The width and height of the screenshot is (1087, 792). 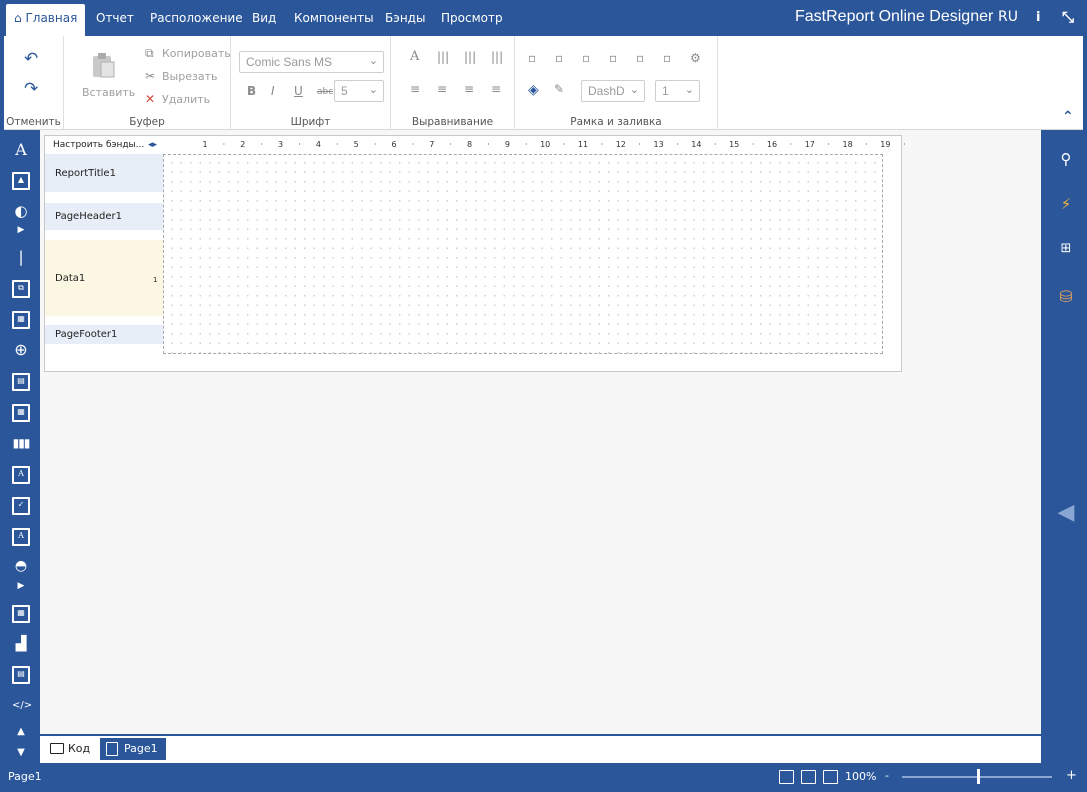 I want to click on align-center-vertical-icon: |||, so click(x=470, y=57).